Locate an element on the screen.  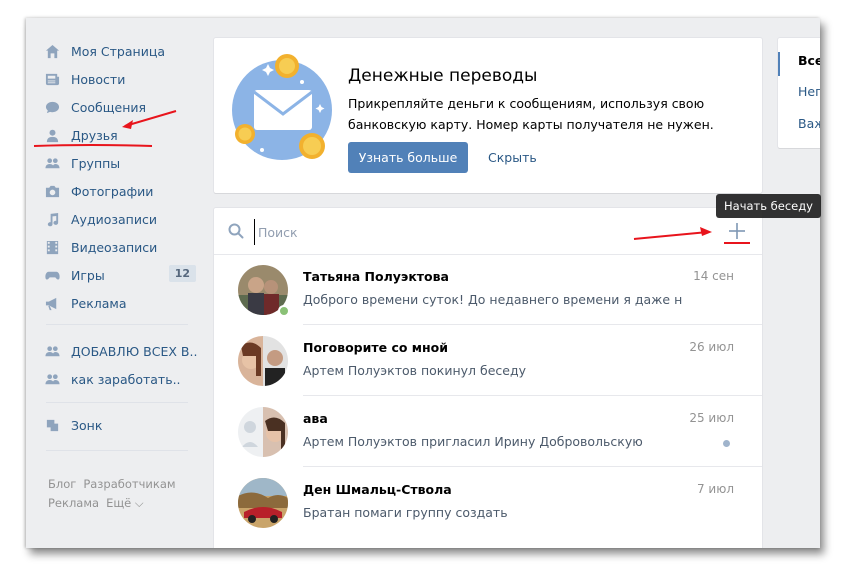
gamepad-icon is located at coordinates (52, 275).